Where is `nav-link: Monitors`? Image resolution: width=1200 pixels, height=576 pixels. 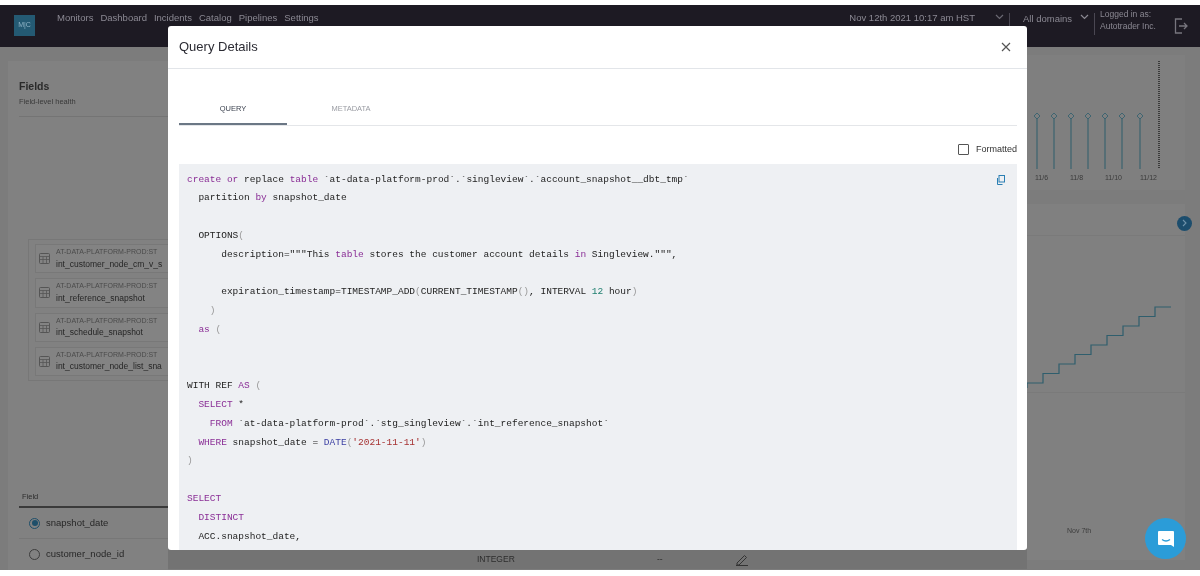
nav-link: Monitors is located at coordinates (75, 18).